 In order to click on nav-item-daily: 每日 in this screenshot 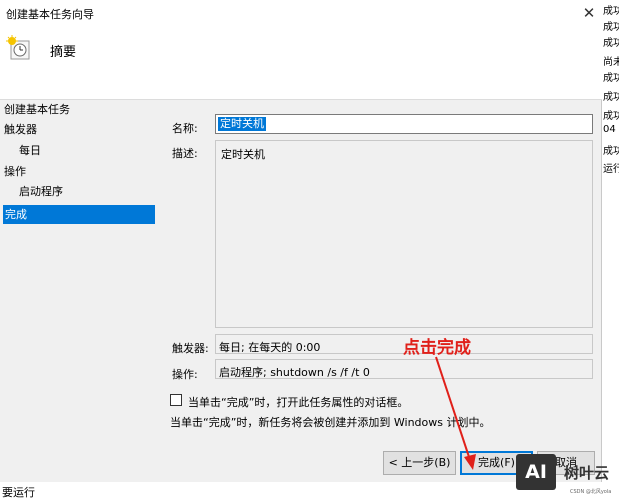, I will do `click(30, 150)`.